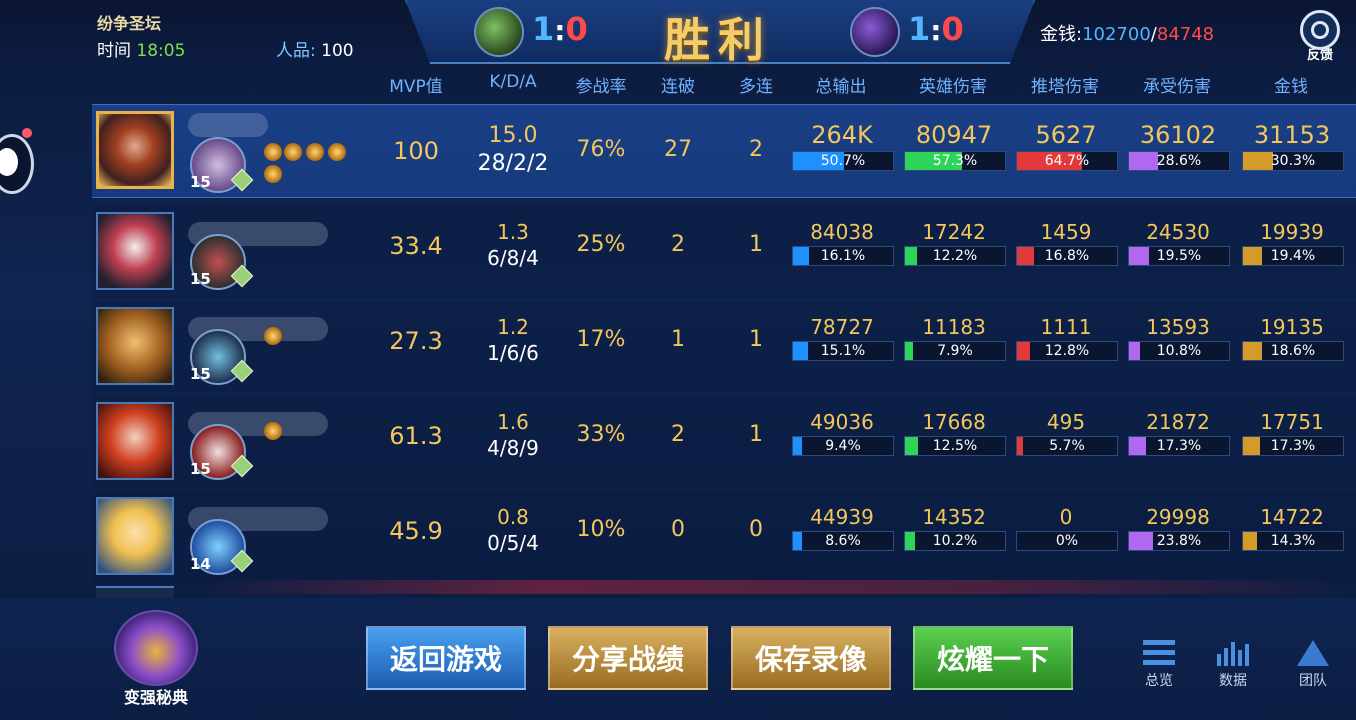 This screenshot has width=1356, height=720. What do you see at coordinates (875, 32) in the screenshot?
I see `right-team-dragon-icon` at bounding box center [875, 32].